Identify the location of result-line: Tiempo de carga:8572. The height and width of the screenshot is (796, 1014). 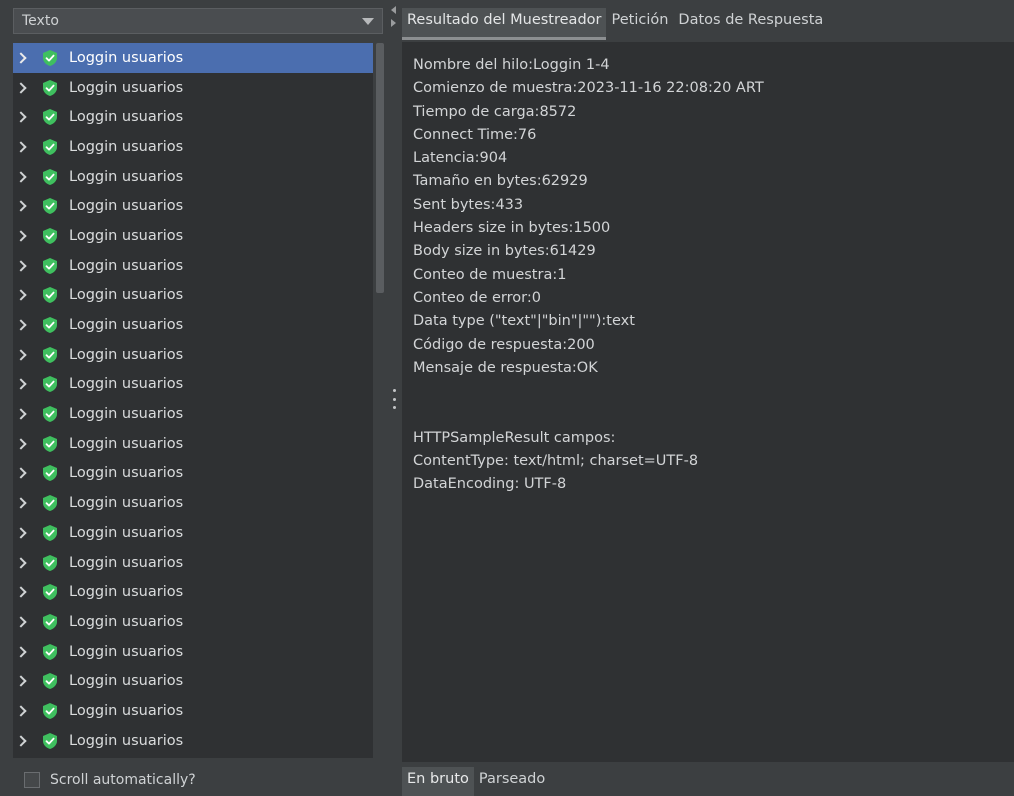
(495, 111).